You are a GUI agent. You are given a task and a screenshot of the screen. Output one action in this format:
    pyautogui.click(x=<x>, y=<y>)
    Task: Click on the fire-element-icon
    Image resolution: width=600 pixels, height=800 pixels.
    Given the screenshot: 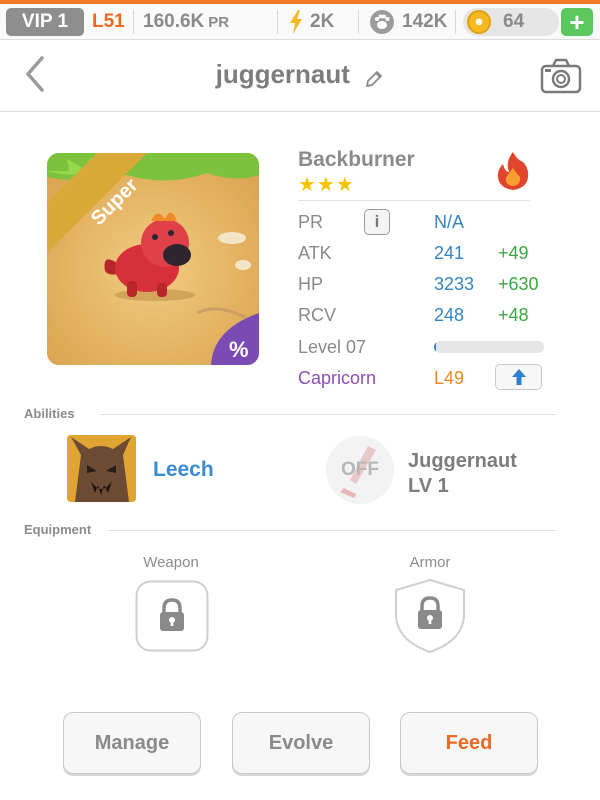 What is the action you would take?
    pyautogui.click(x=513, y=171)
    